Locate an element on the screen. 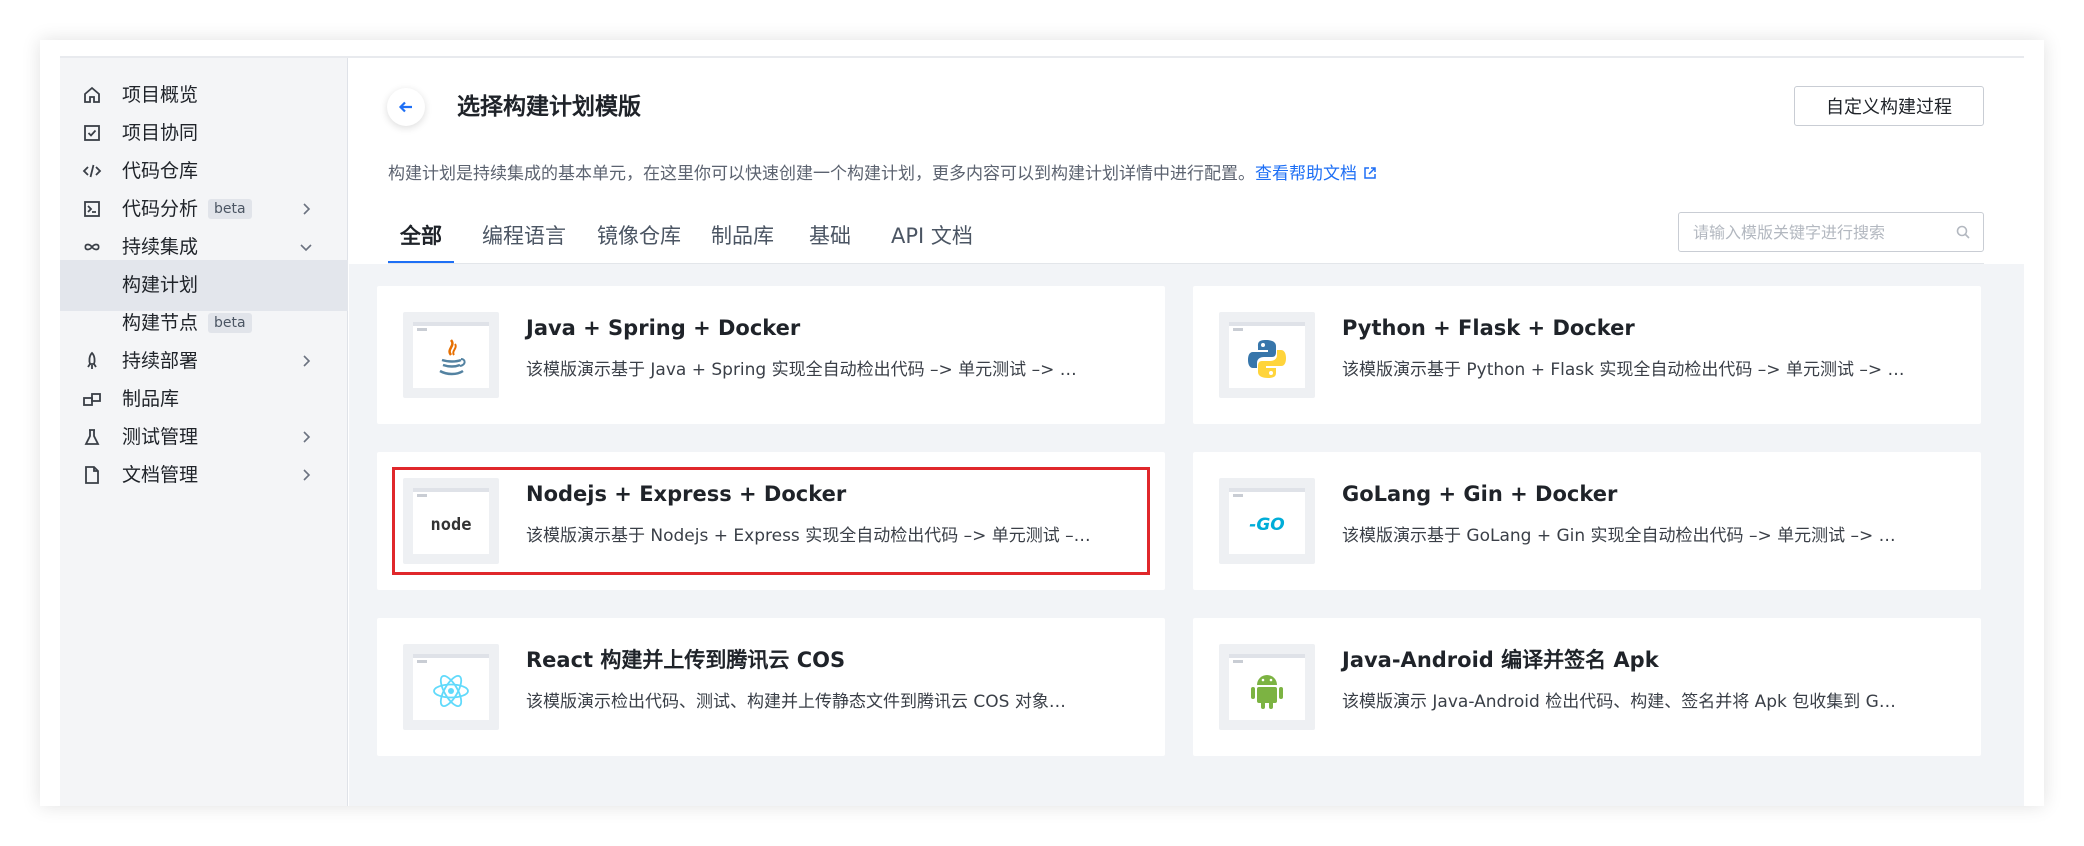 The height and width of the screenshot is (846, 2084). search-icon is located at coordinates (1963, 232).